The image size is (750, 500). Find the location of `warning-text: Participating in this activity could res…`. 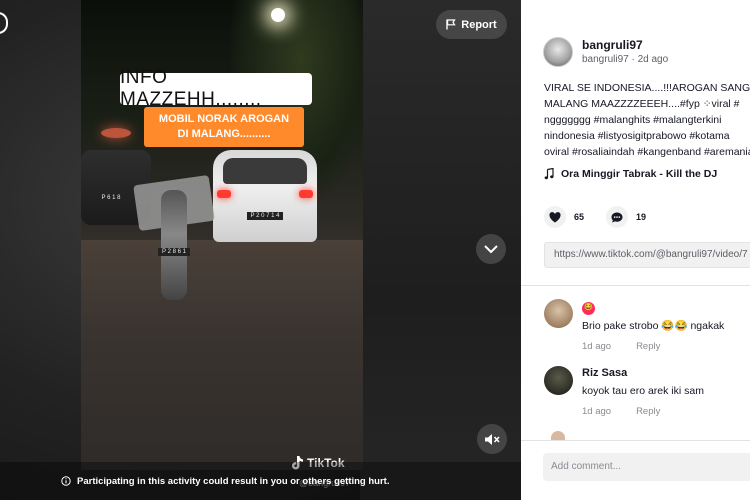

warning-text: Participating in this activity could res… is located at coordinates (233, 481).